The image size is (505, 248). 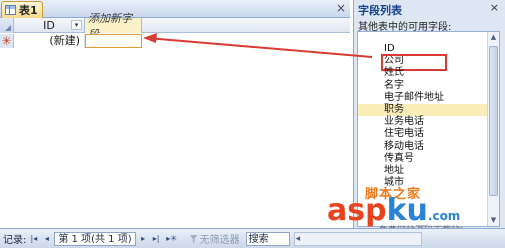 I want to click on scroll-up-icon: ▲, so click(x=493, y=37).